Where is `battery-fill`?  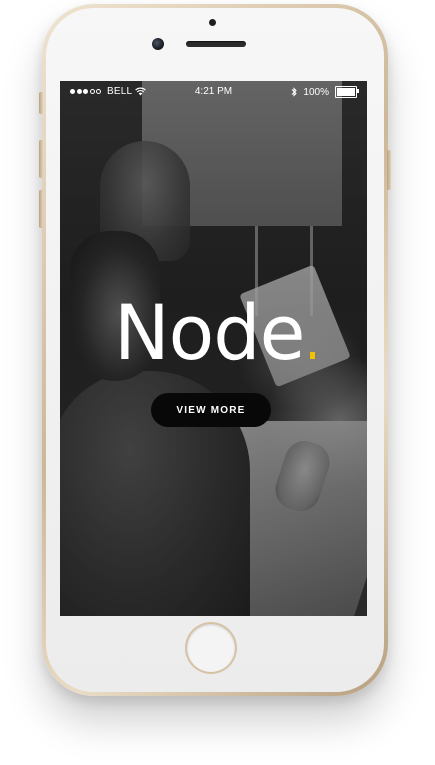
battery-fill is located at coordinates (346, 92).